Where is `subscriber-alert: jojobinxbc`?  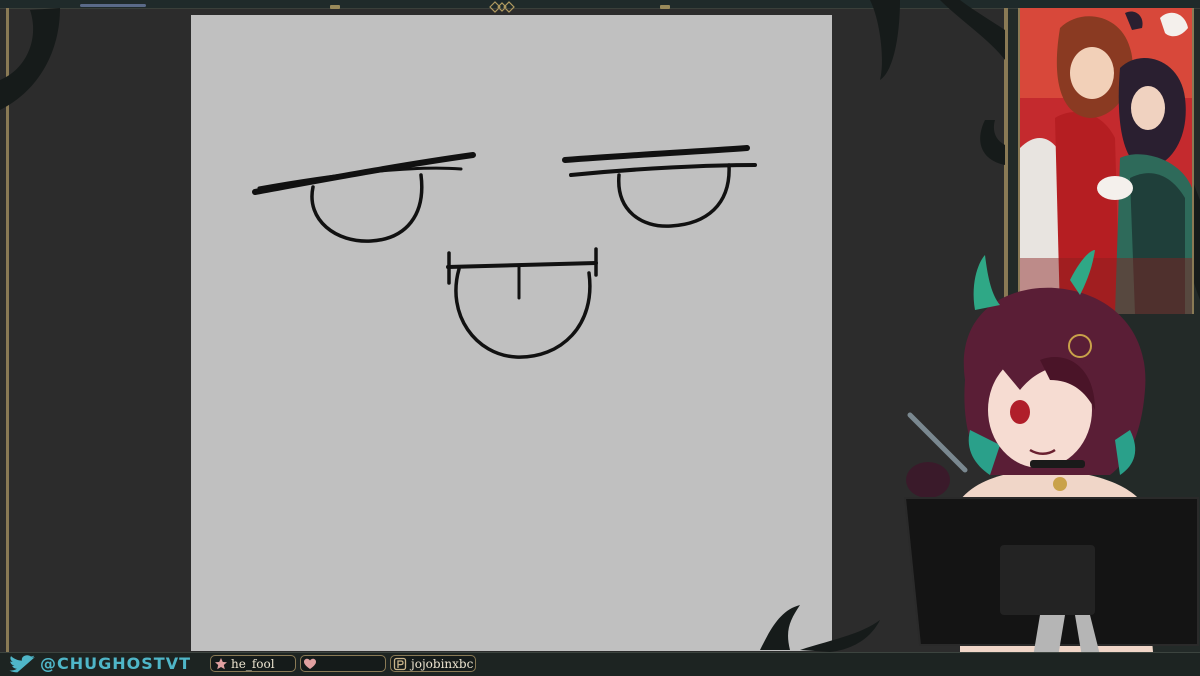 subscriber-alert: jojobinxbc is located at coordinates (433, 663).